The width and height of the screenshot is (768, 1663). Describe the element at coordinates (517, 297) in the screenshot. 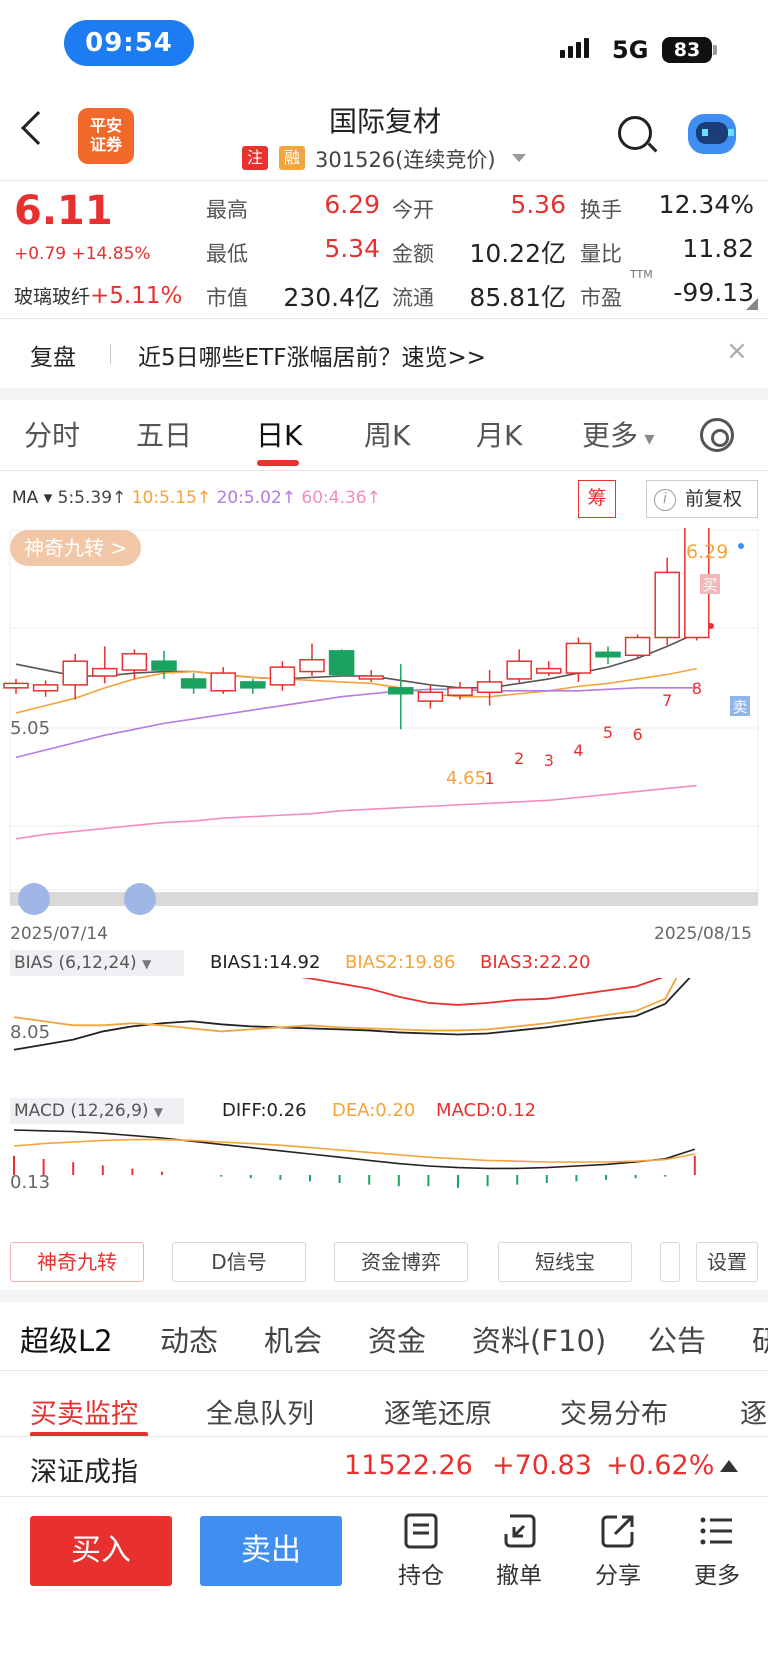

I see `quote-value: 85.81亿` at that location.